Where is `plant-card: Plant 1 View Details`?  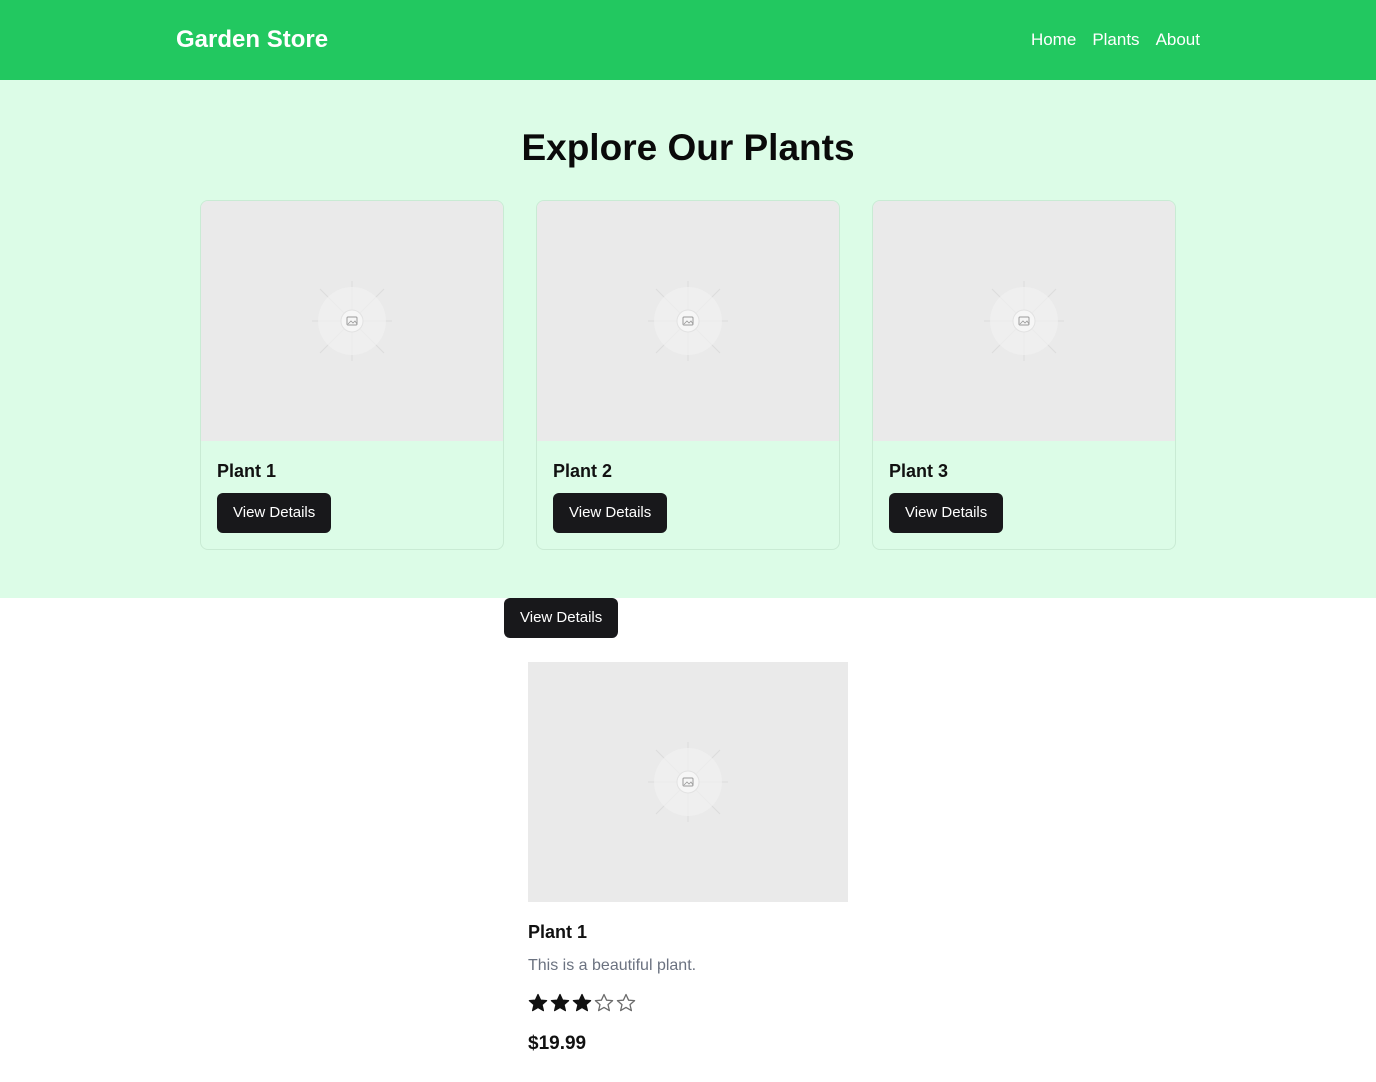
plant-card: Plant 1 View Details is located at coordinates (352, 375).